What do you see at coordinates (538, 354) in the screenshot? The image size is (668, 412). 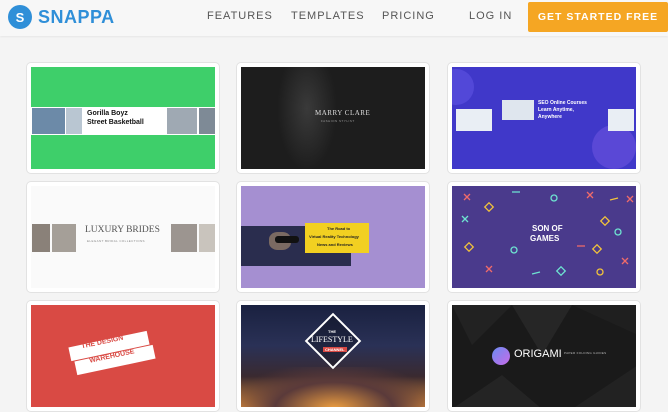 I see `template-title: ORIGAMI` at bounding box center [538, 354].